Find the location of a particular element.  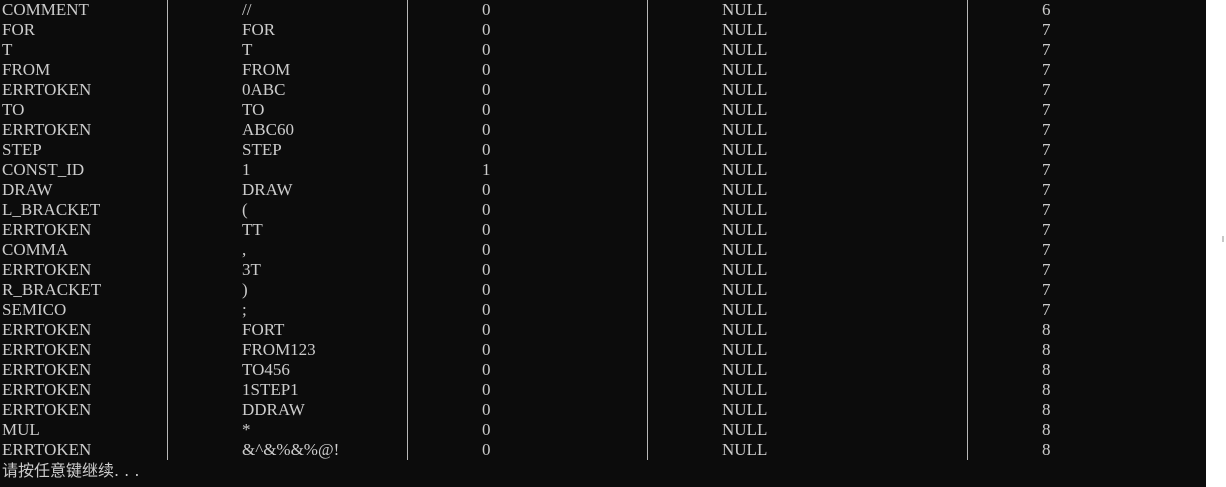

token-type-cell: COMMENT is located at coordinates (45, 9).